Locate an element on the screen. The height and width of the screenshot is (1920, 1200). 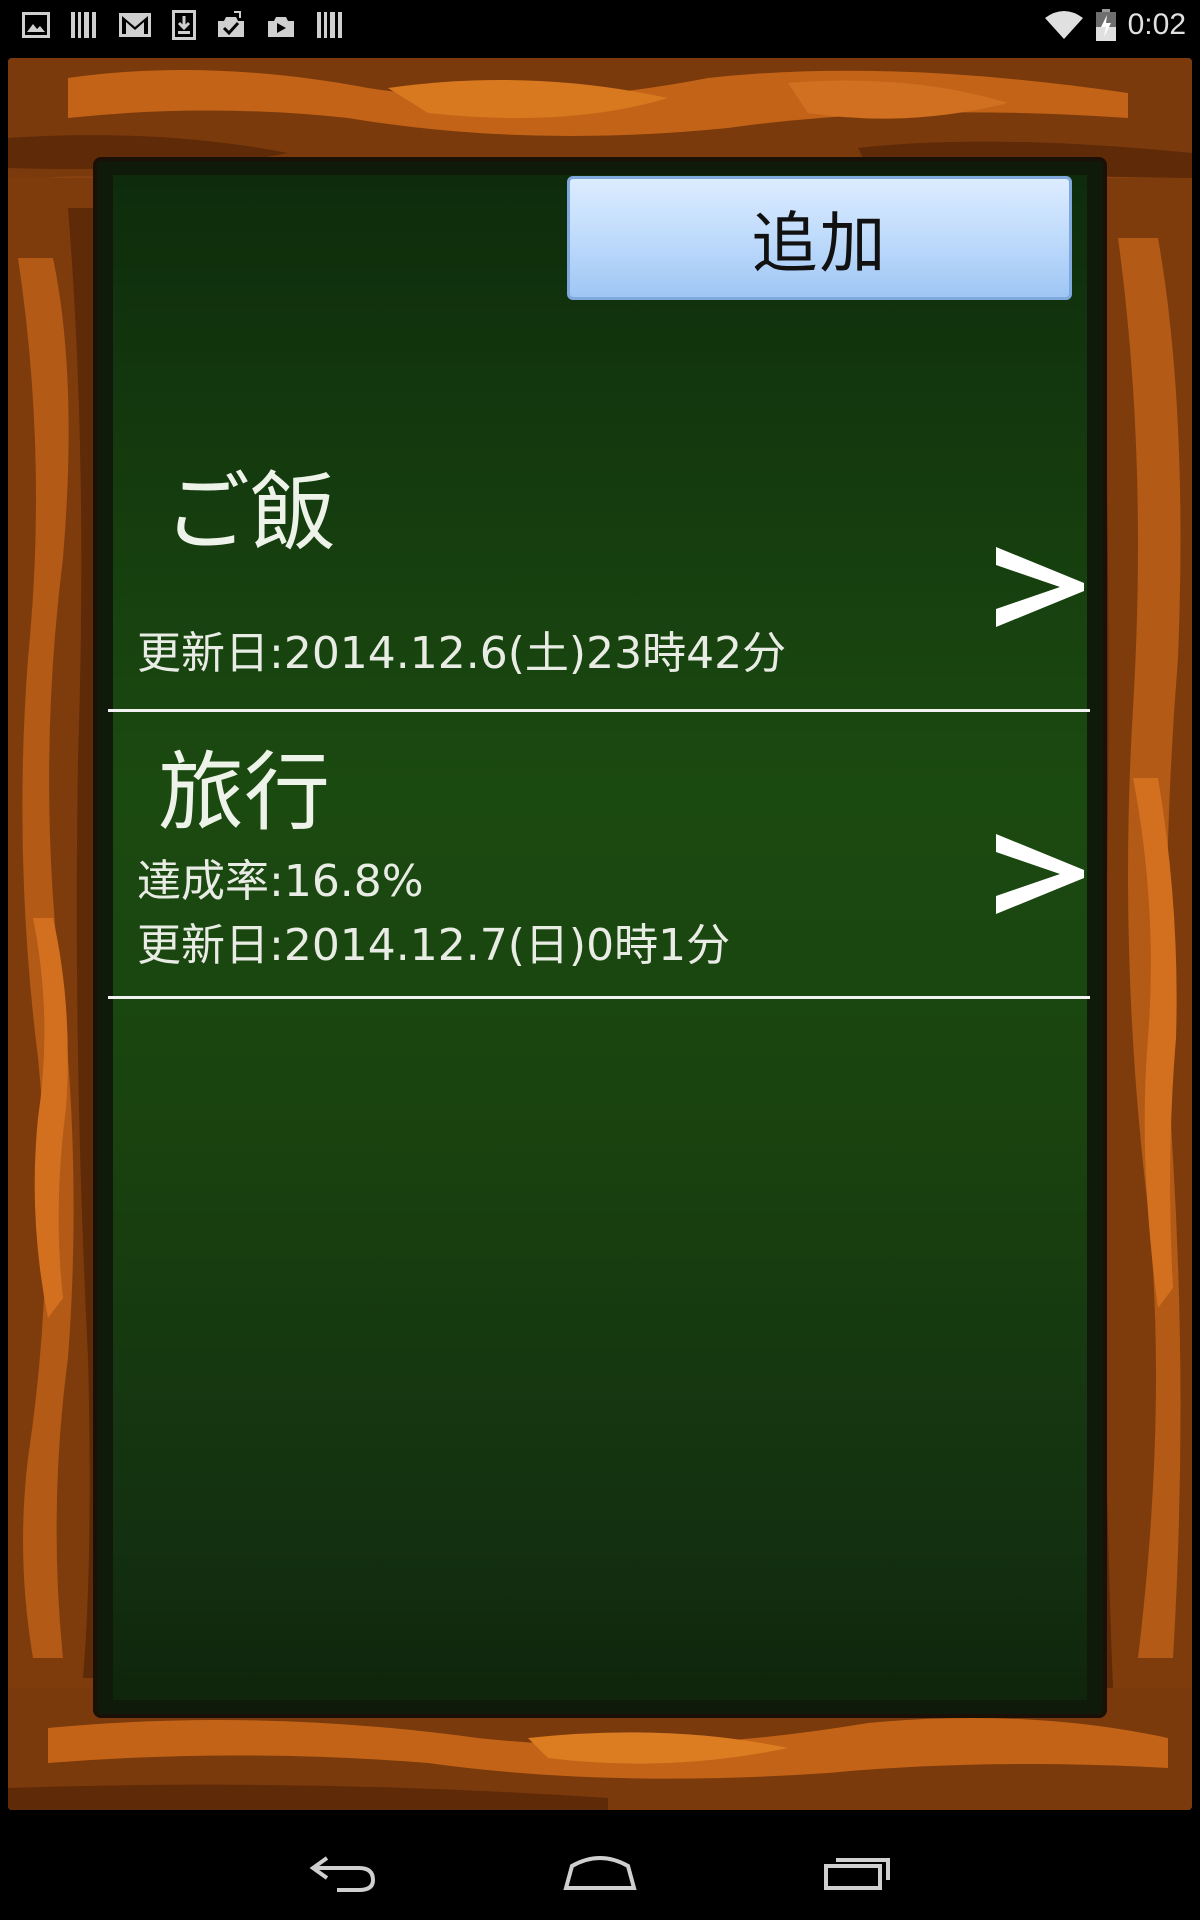
image-icon is located at coordinates (36, 25).